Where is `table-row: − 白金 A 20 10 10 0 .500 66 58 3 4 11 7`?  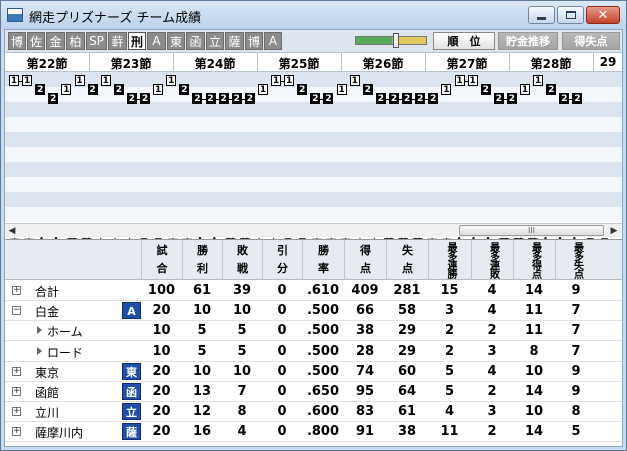
table-row: − 白金 A 20 10 10 0 .500 66 58 3 4 11 7 is located at coordinates (313, 311).